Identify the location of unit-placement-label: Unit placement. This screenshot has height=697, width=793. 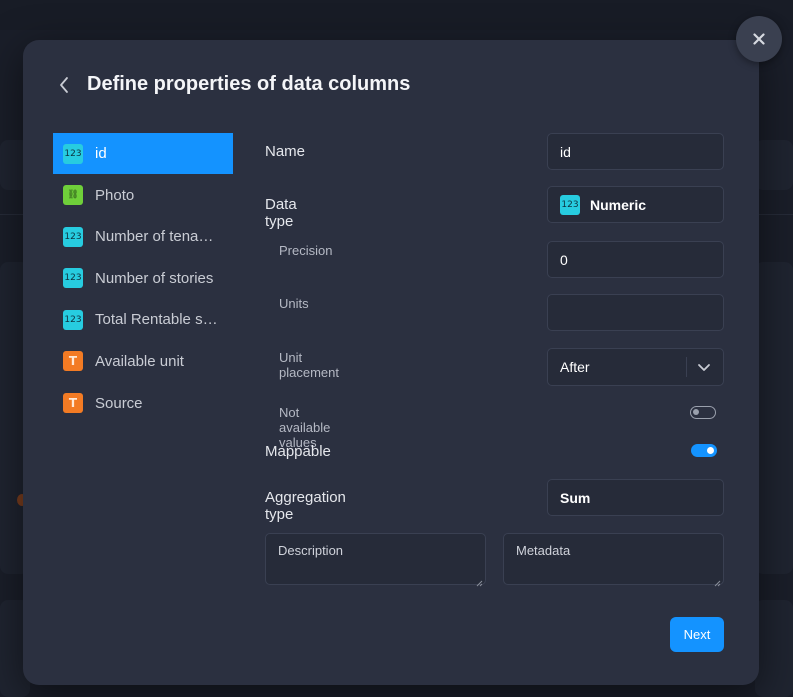
(309, 365).